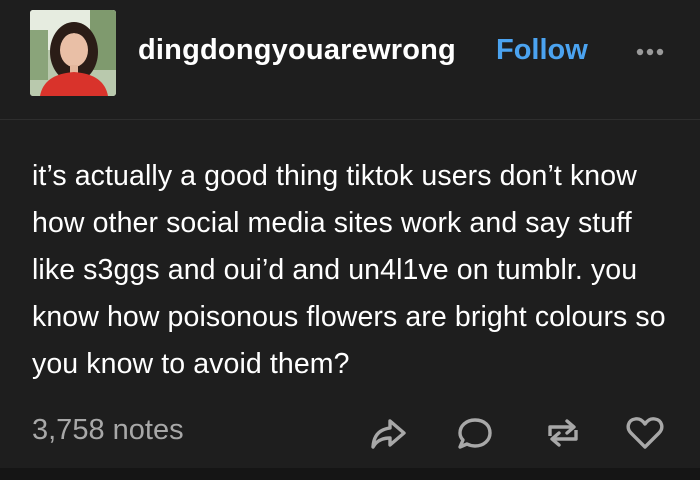  I want to click on share-icon, so click(388, 433).